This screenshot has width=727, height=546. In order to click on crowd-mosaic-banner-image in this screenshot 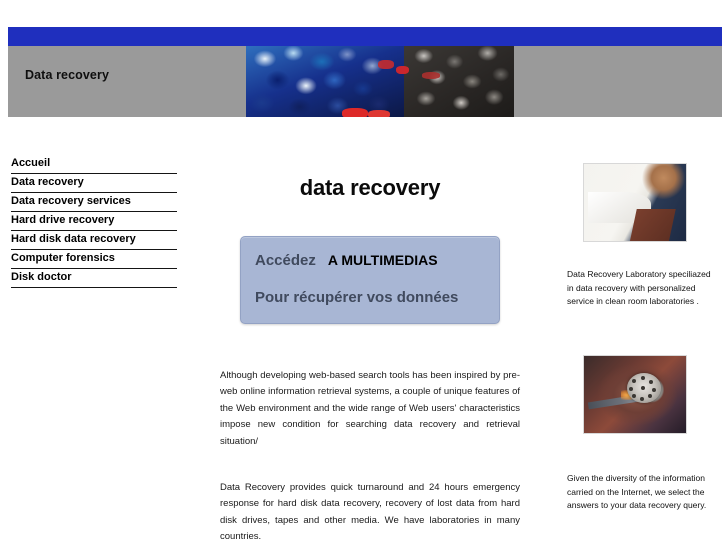, I will do `click(380, 81)`.